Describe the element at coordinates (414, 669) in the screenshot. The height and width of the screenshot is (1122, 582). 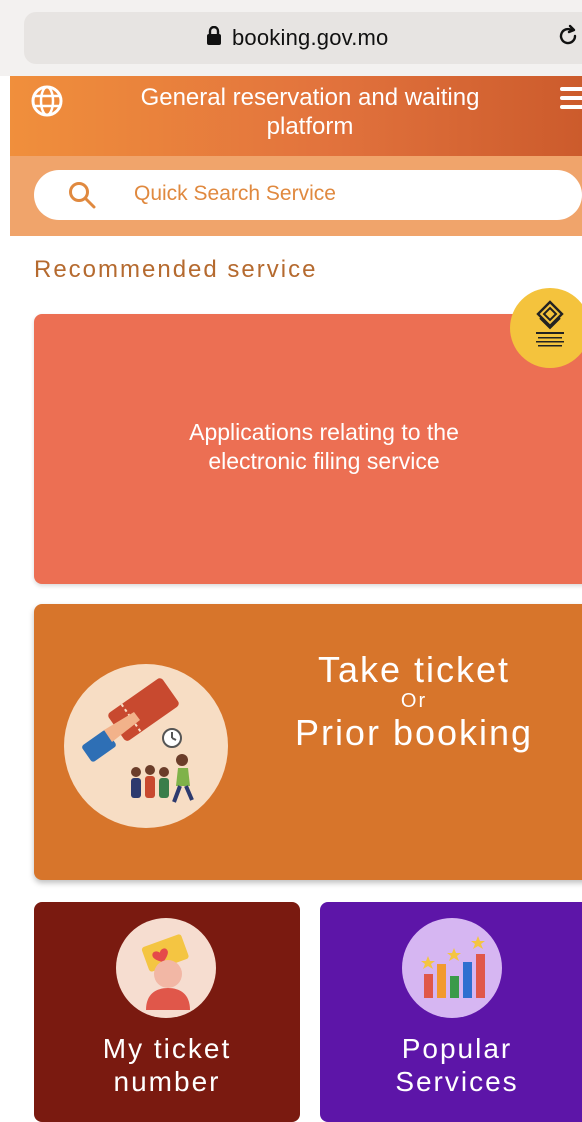
I see `take-ticket-label: Take ticket` at that location.